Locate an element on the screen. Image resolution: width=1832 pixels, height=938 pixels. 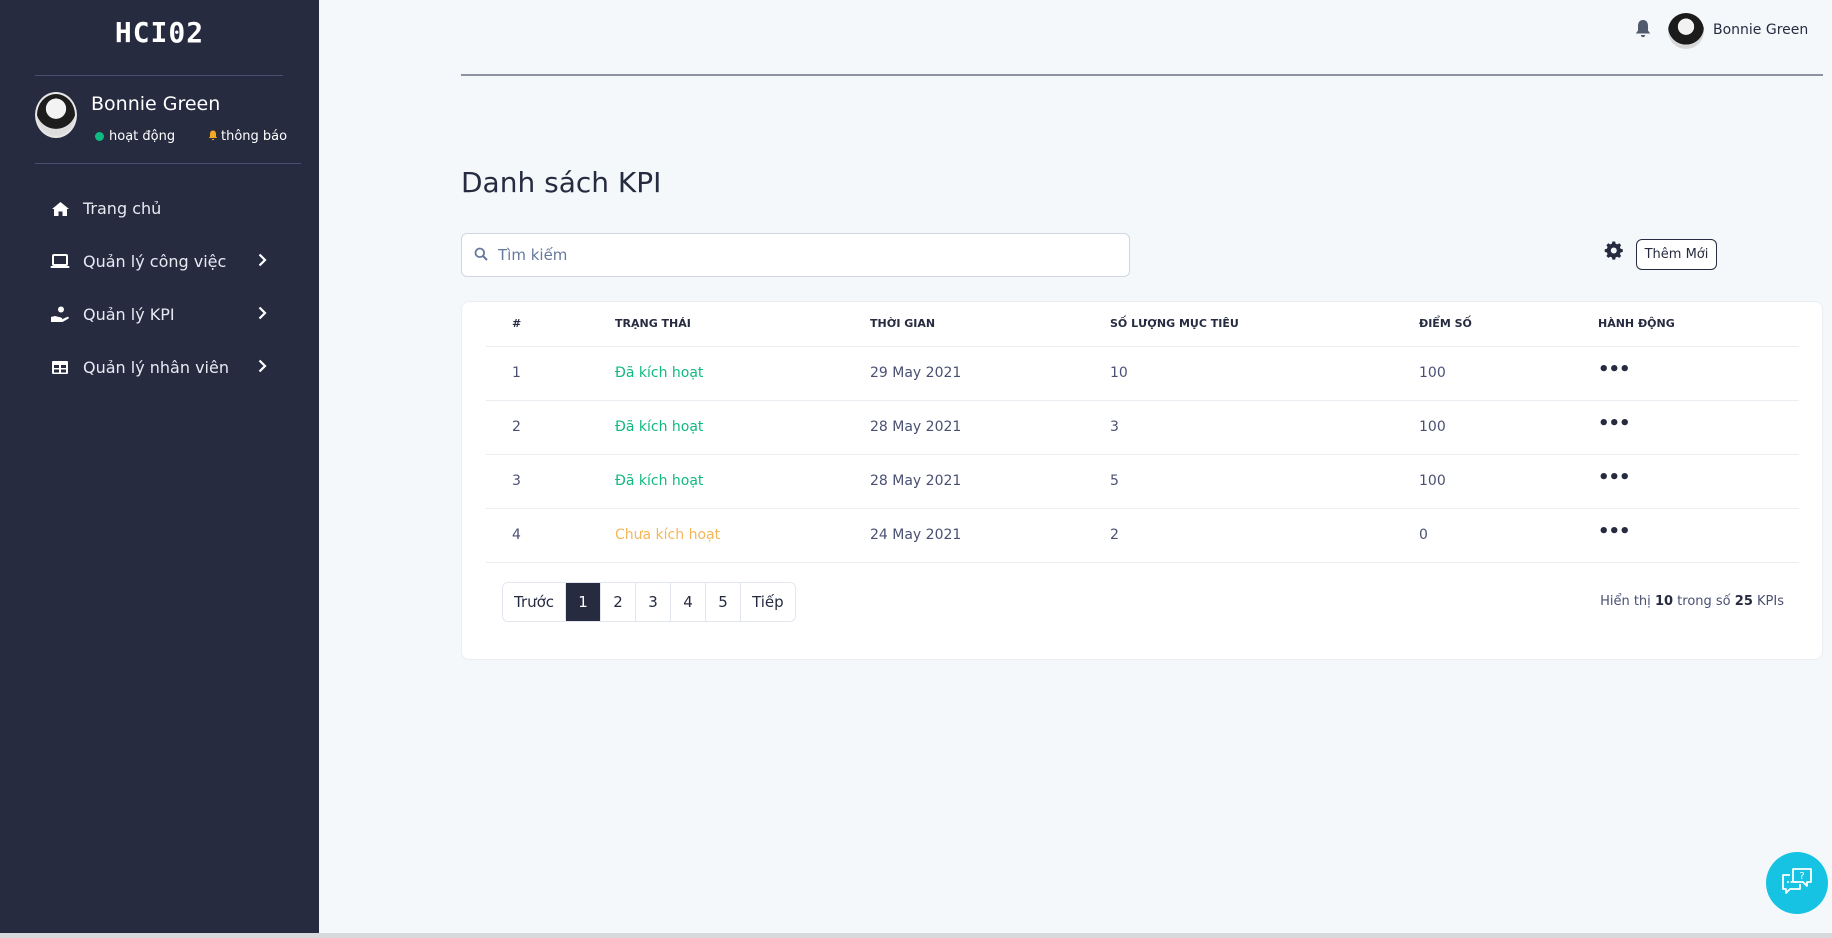
sidebar-item-employees: Quản lý nhân viên is located at coordinates (159, 367).